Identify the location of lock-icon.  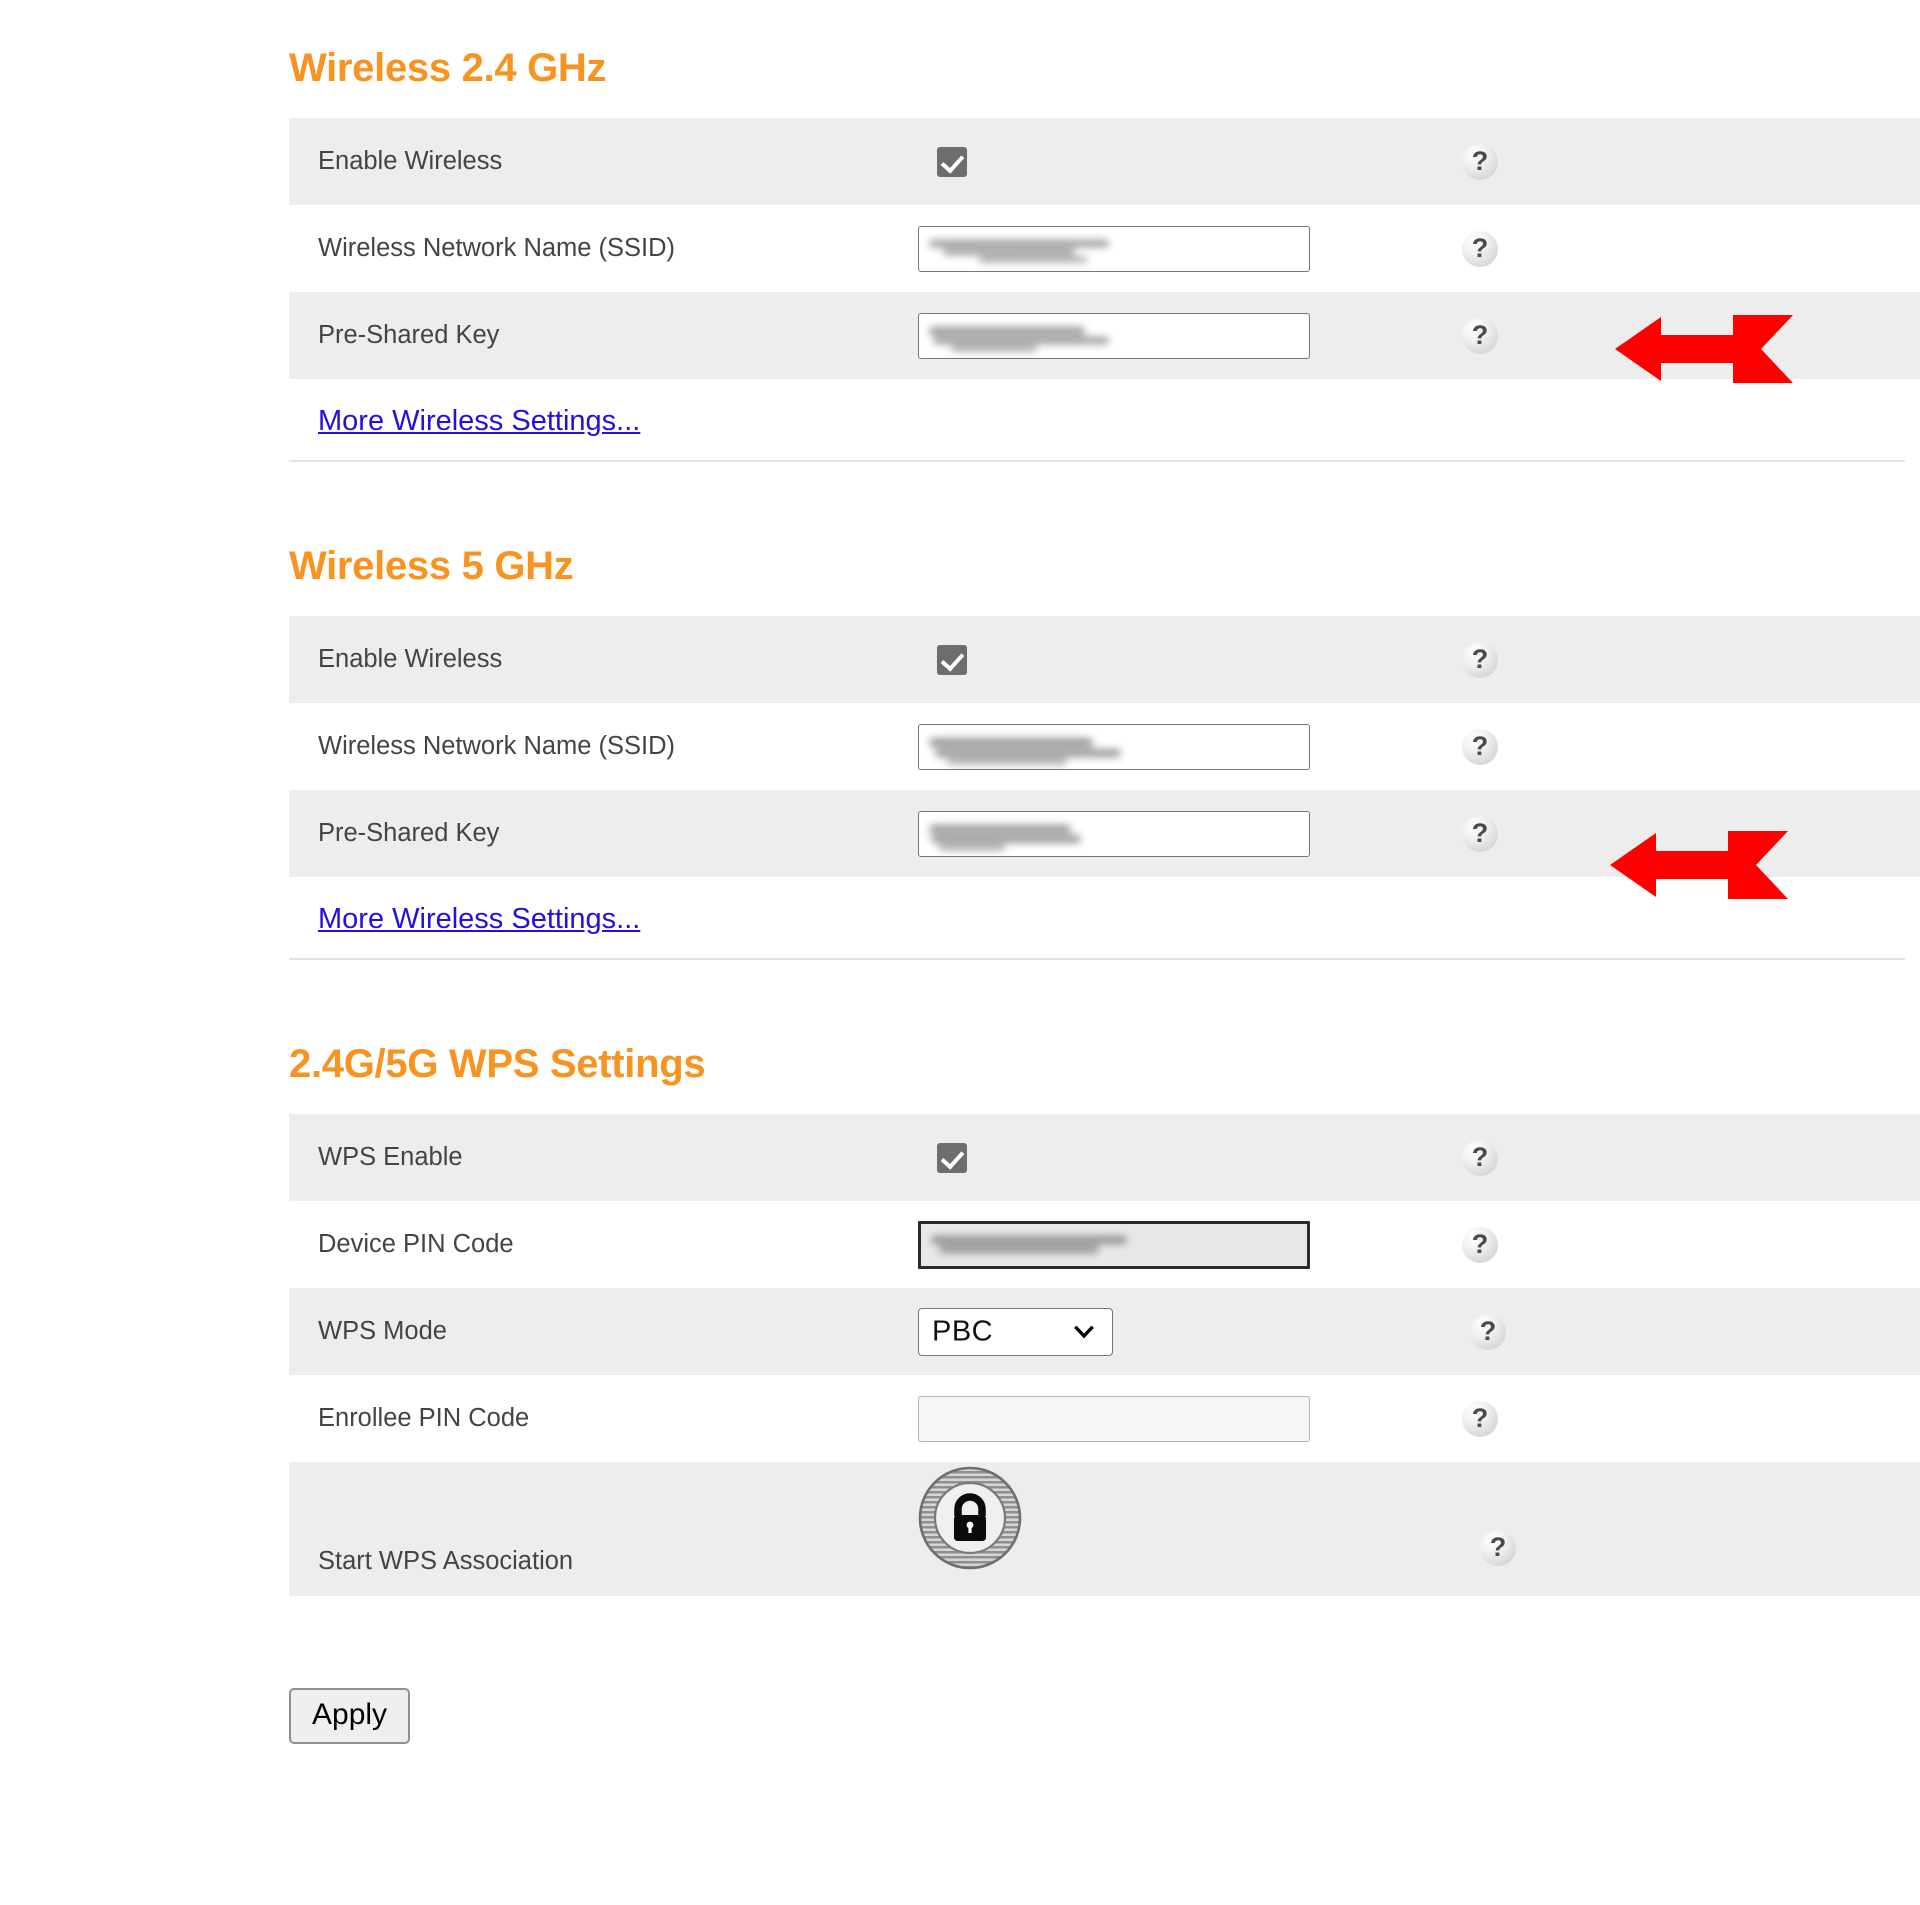
(970, 1518).